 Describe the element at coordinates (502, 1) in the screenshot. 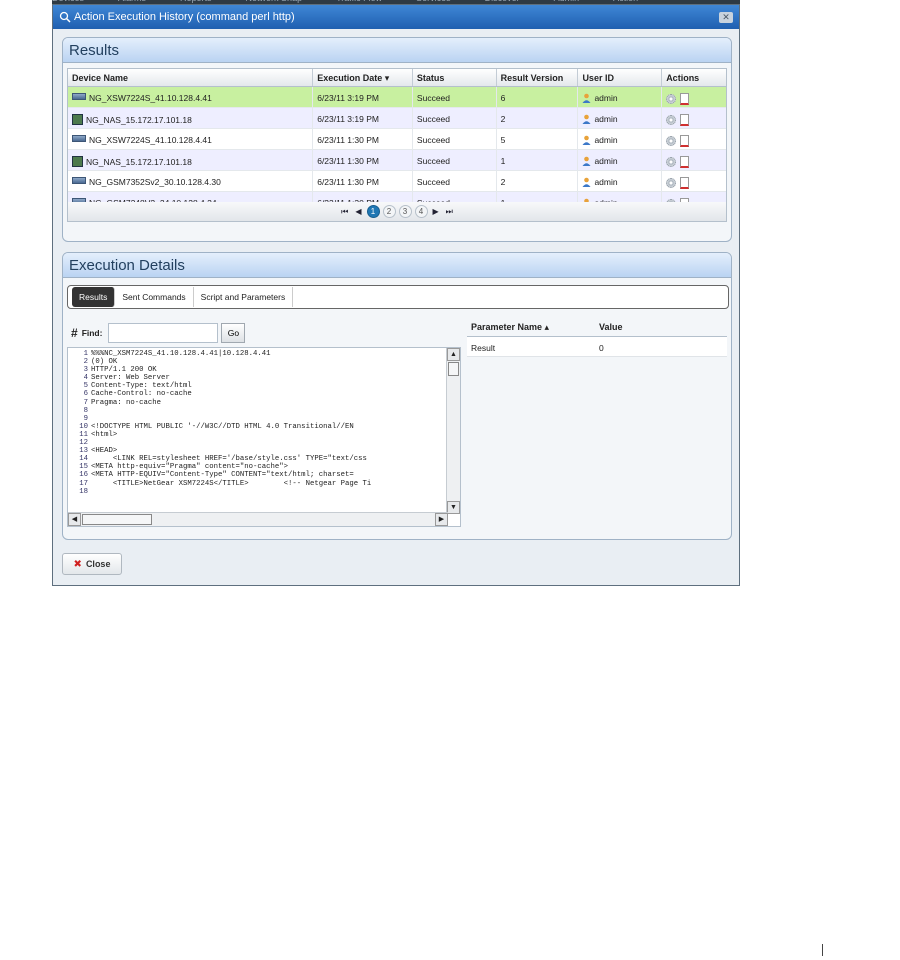

I see `background-menu-item: Discover` at that location.